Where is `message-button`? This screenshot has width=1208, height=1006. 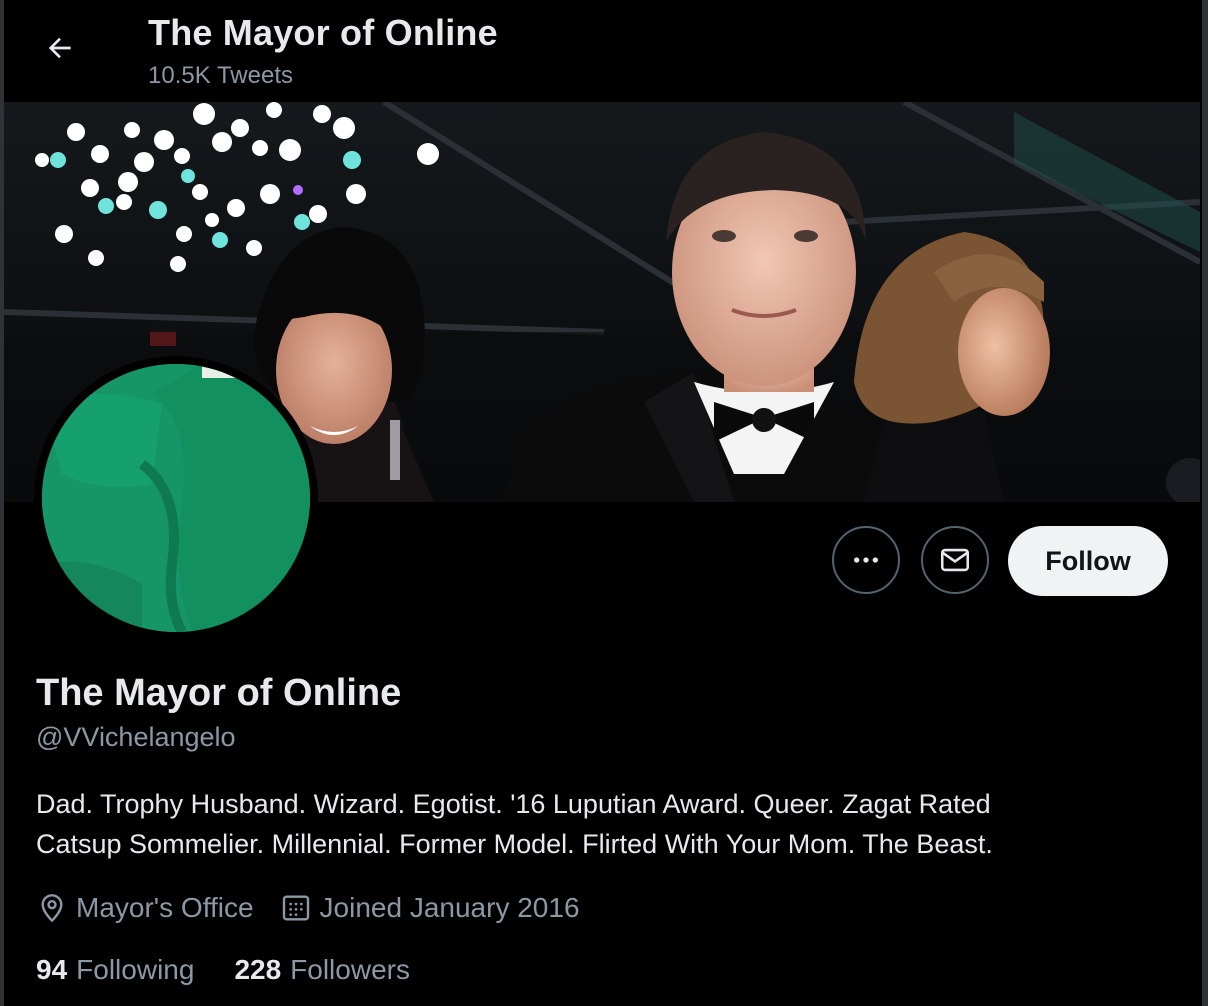 message-button is located at coordinates (955, 560).